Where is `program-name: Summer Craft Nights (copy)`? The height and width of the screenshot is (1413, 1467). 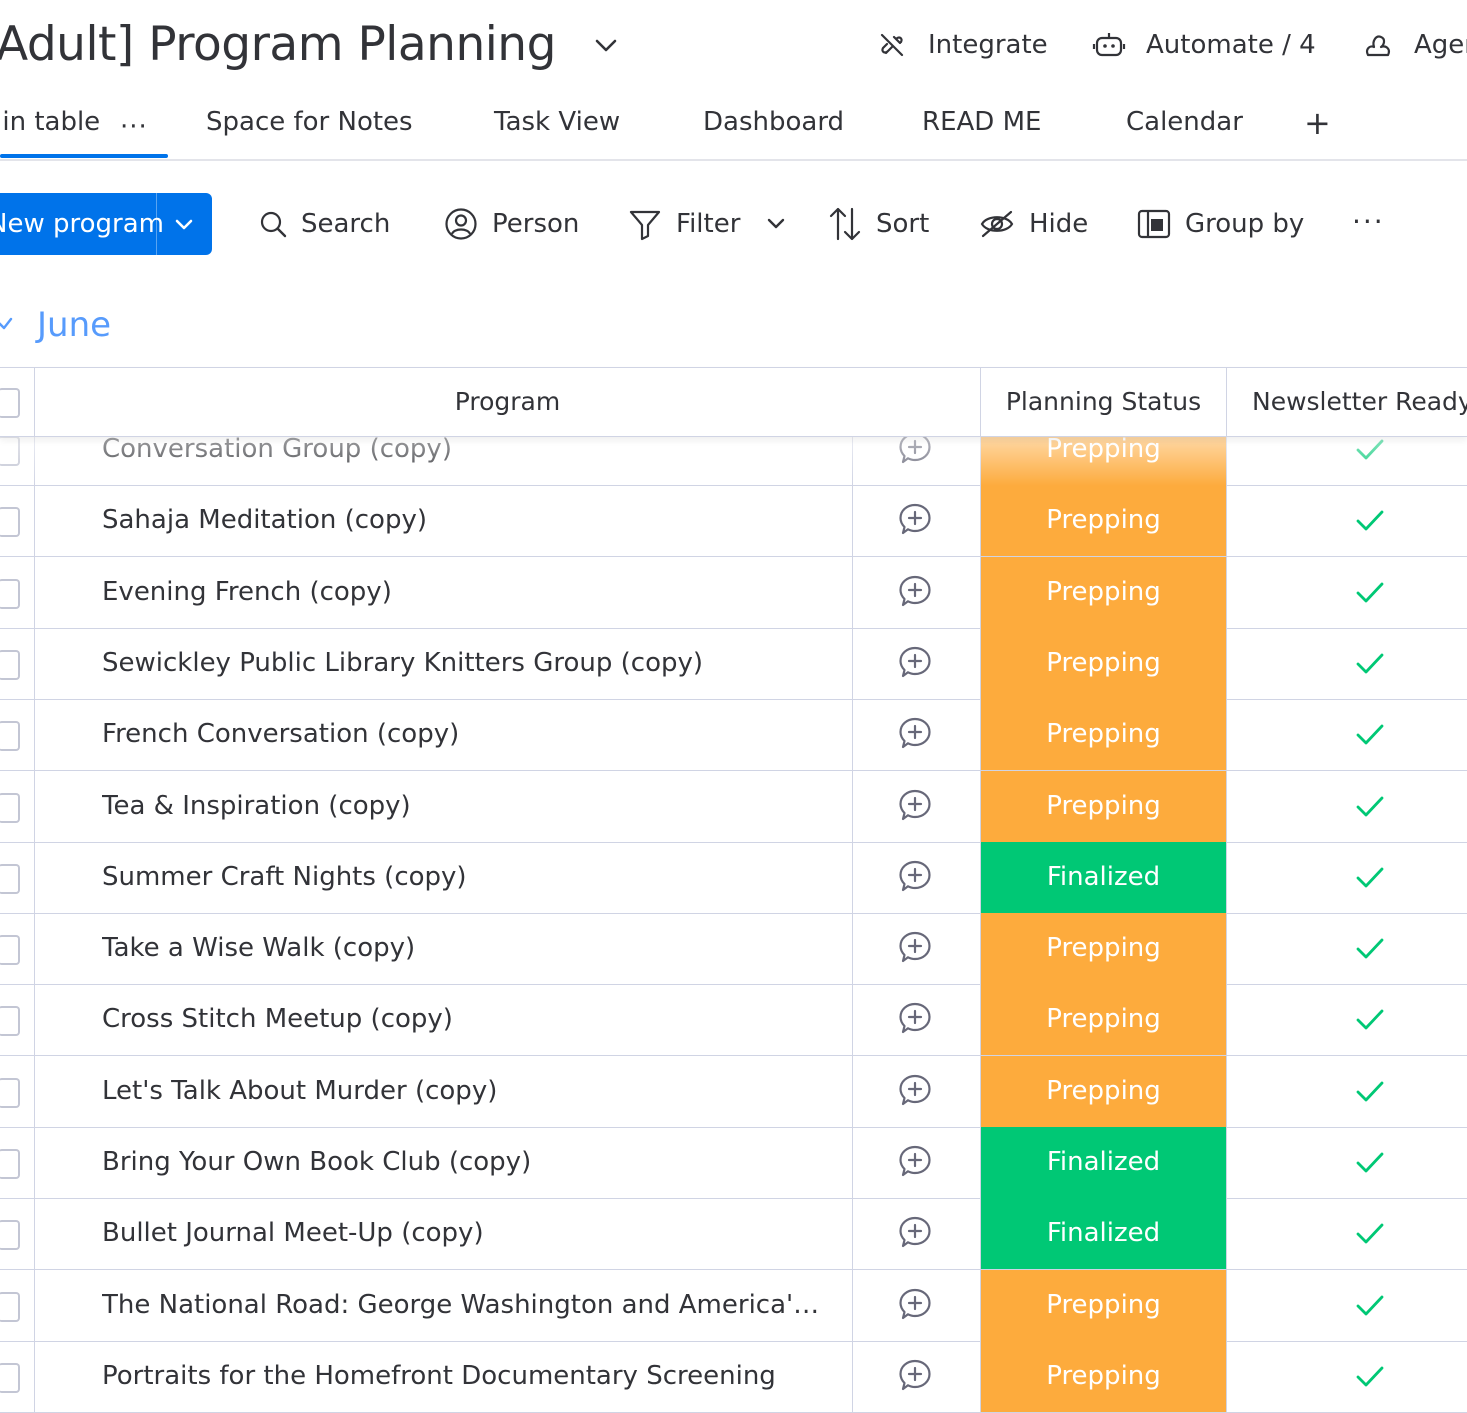
program-name: Summer Craft Nights (copy) is located at coordinates (467, 877).